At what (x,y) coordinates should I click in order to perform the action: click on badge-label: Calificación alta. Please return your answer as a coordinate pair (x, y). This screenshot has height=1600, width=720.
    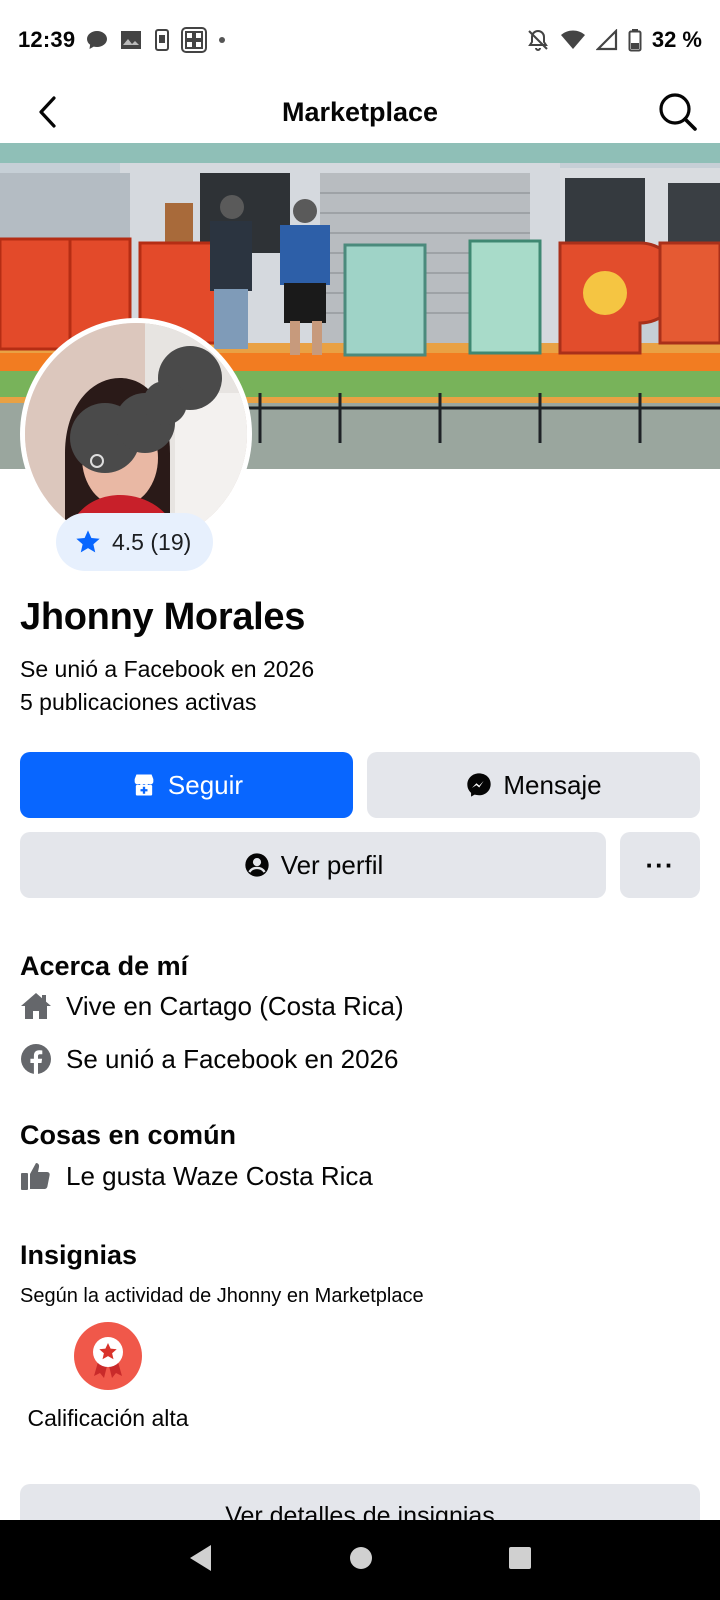
    Looking at the image, I should click on (108, 1418).